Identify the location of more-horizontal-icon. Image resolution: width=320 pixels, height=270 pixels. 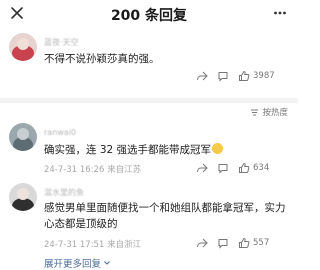
(280, 13).